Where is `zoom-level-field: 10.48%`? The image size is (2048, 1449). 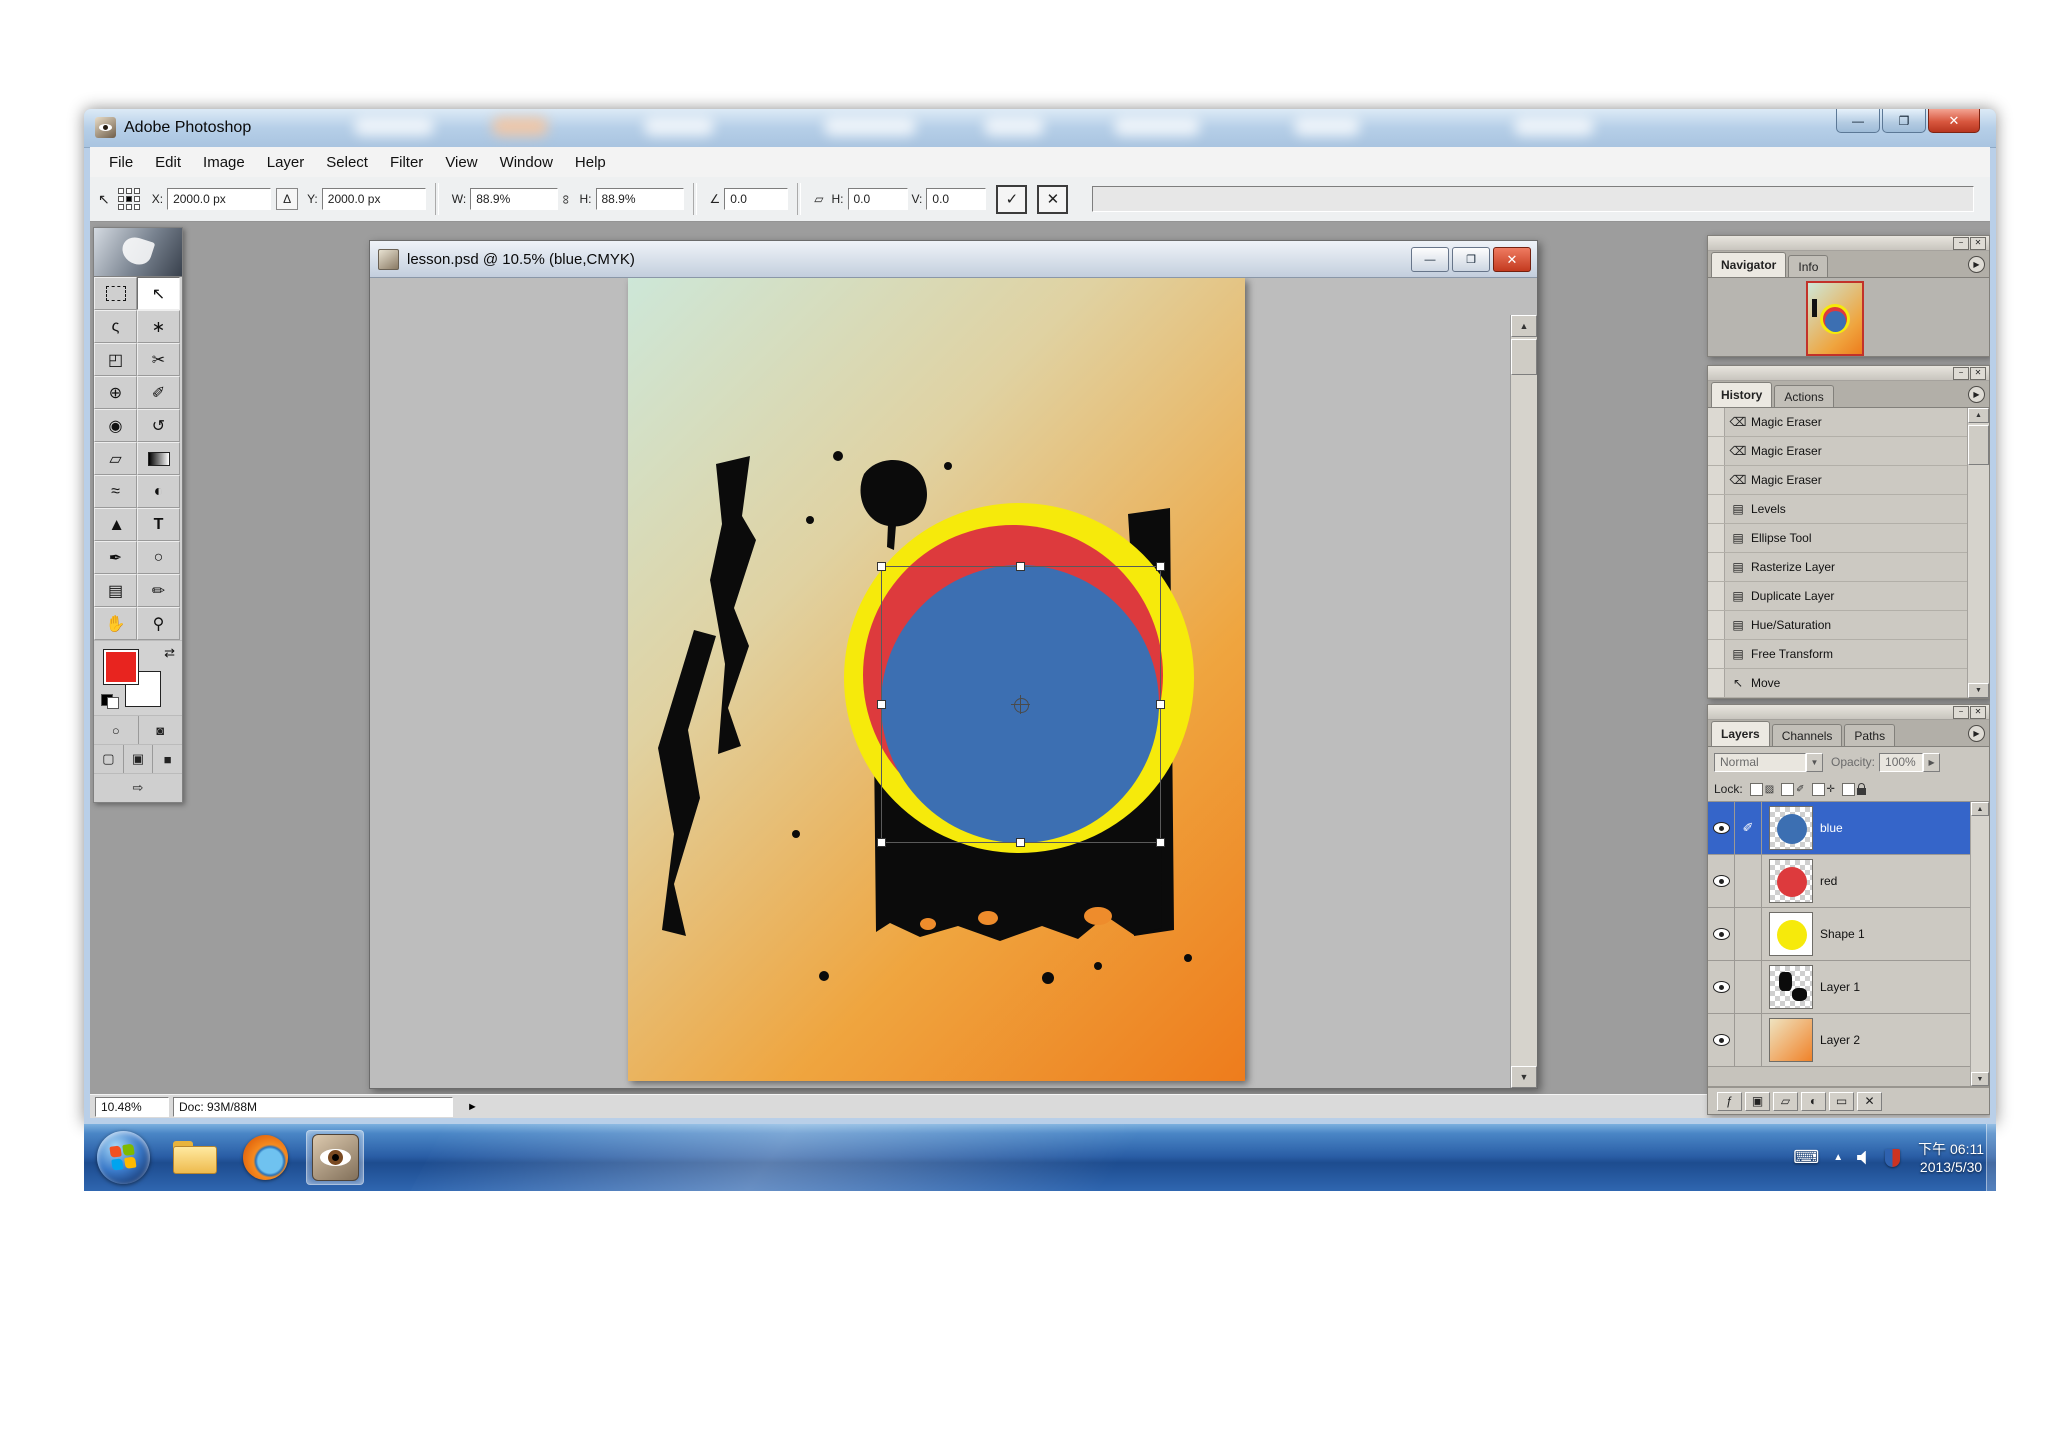
zoom-level-field: 10.48% is located at coordinates (132, 1106).